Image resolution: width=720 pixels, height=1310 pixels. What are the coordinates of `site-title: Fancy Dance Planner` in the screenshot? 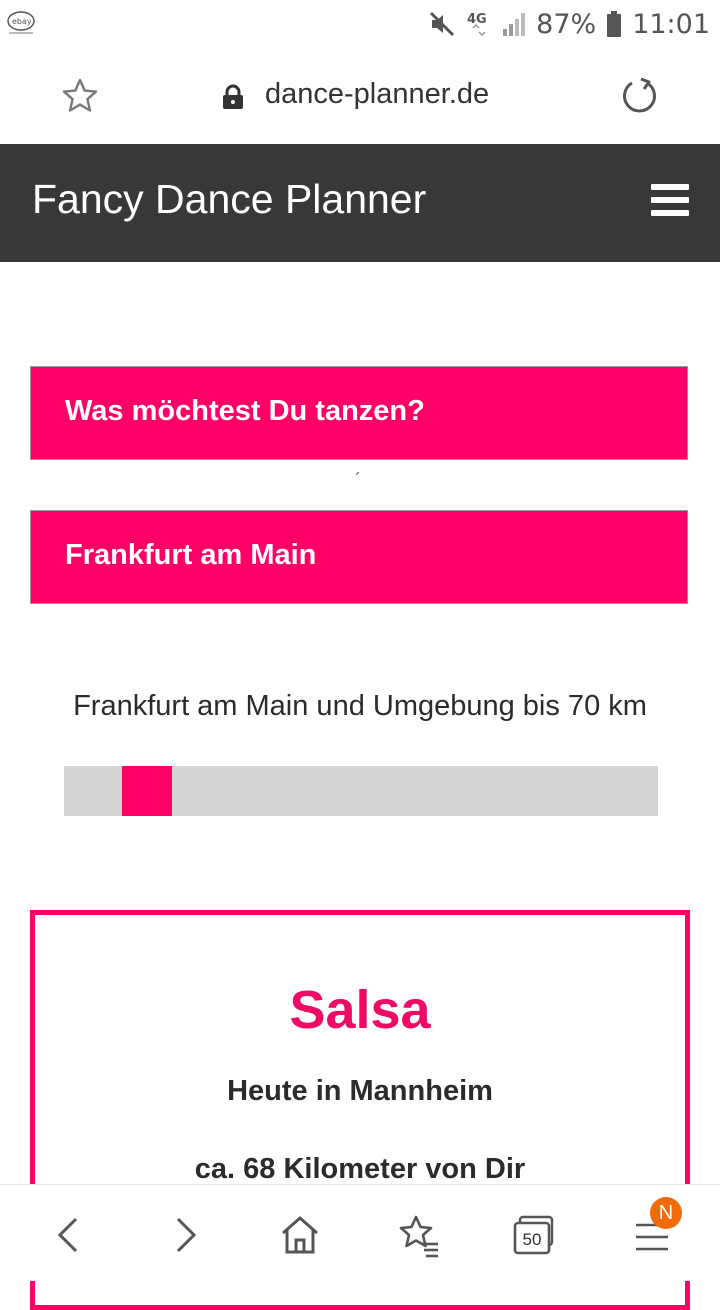 It's located at (229, 199).